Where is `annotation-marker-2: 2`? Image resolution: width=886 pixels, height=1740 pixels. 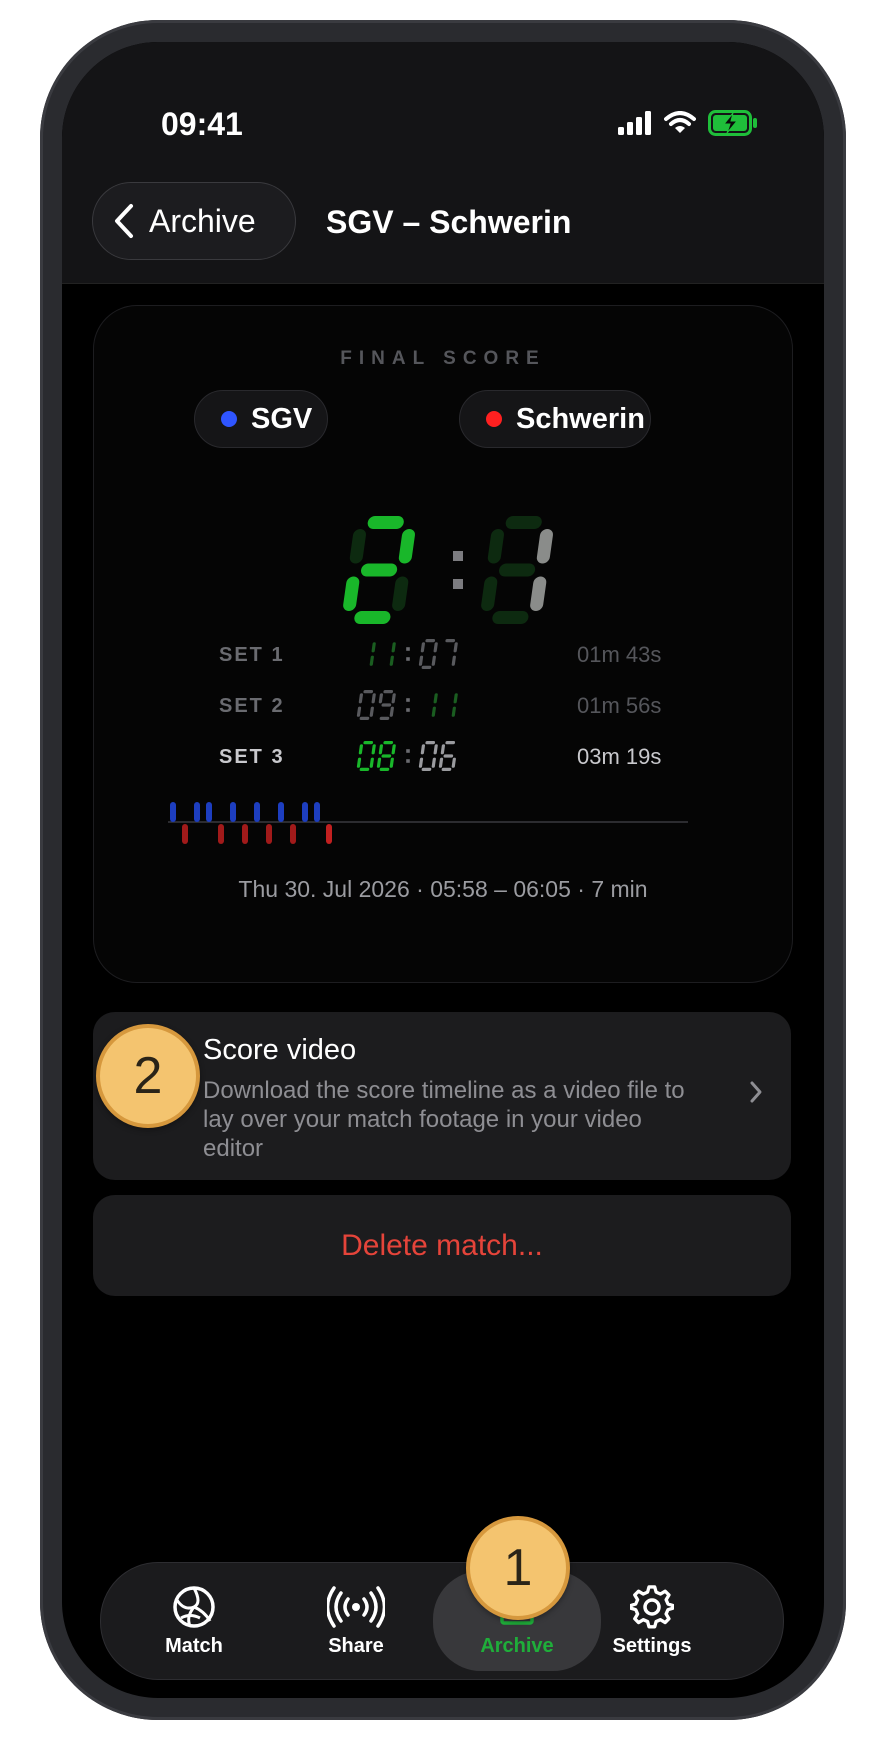
annotation-marker-2: 2 is located at coordinates (148, 1076).